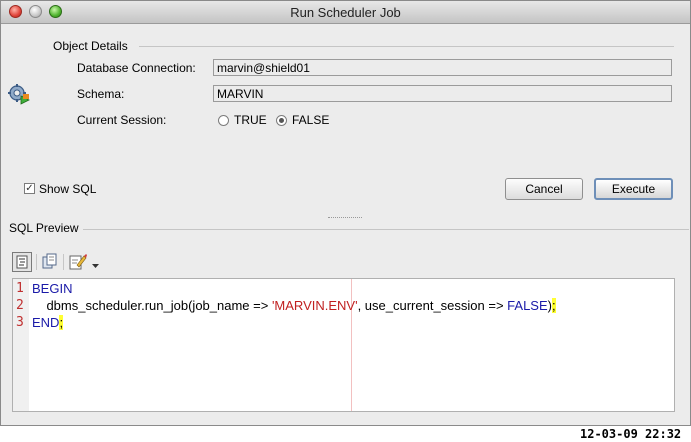 The image size is (691, 442). I want to click on db-connection-field: marvin@shield01, so click(442, 67).